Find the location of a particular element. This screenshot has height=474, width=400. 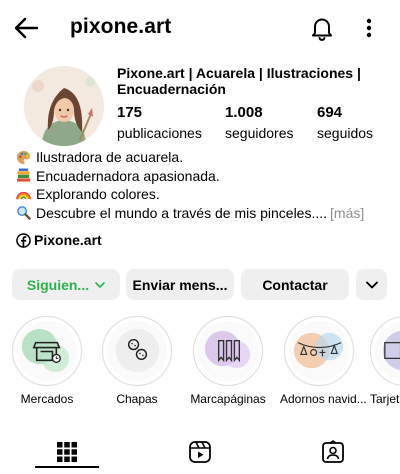

highlight-label: Tarjeta is located at coordinates (385, 399).